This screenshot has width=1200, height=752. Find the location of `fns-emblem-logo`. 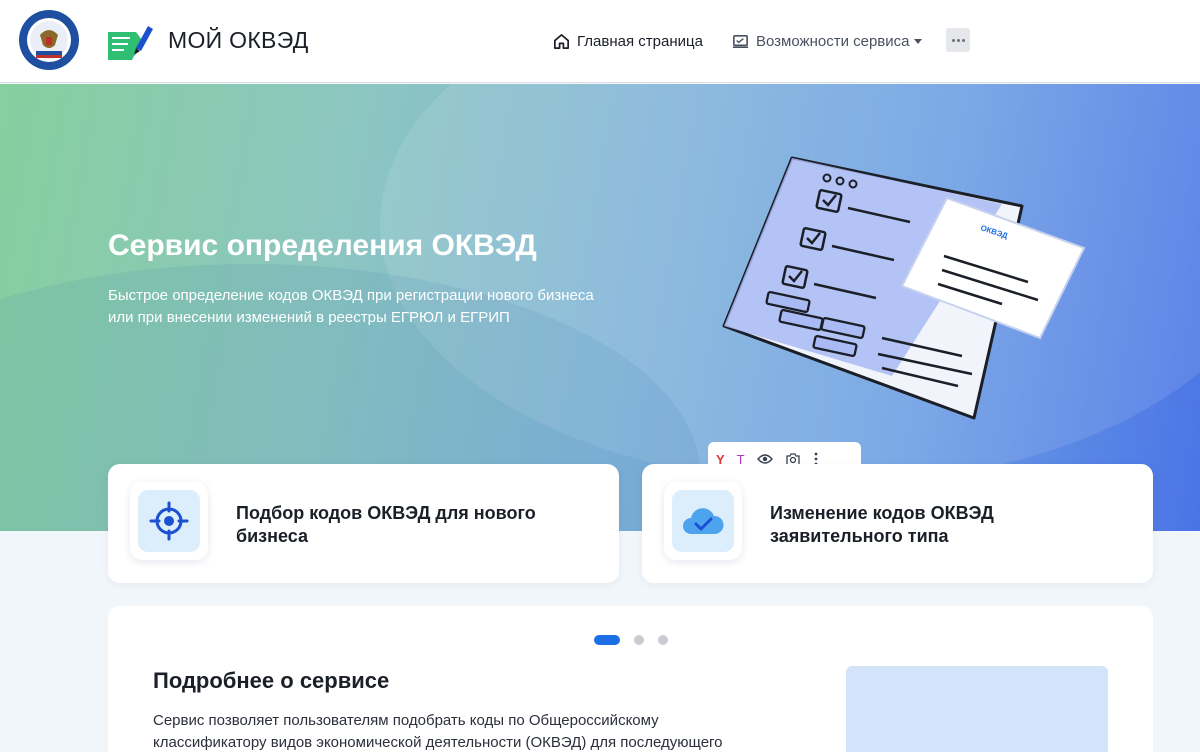

fns-emblem-logo is located at coordinates (49, 40).